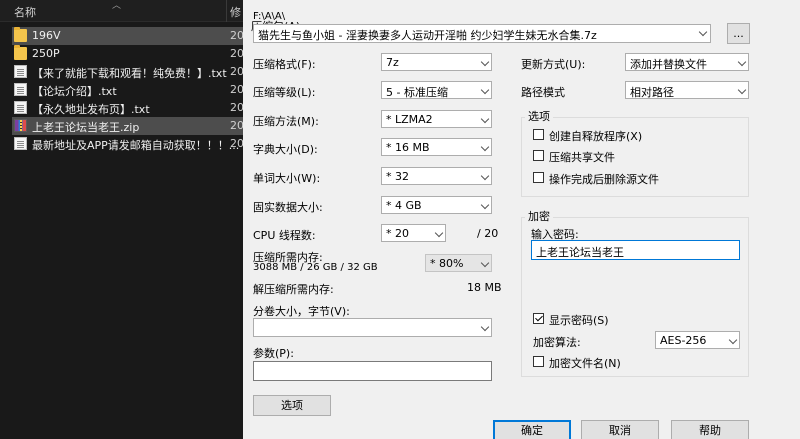  What do you see at coordinates (235, 12) in the screenshot?
I see `column-header-modified: 修` at bounding box center [235, 12].